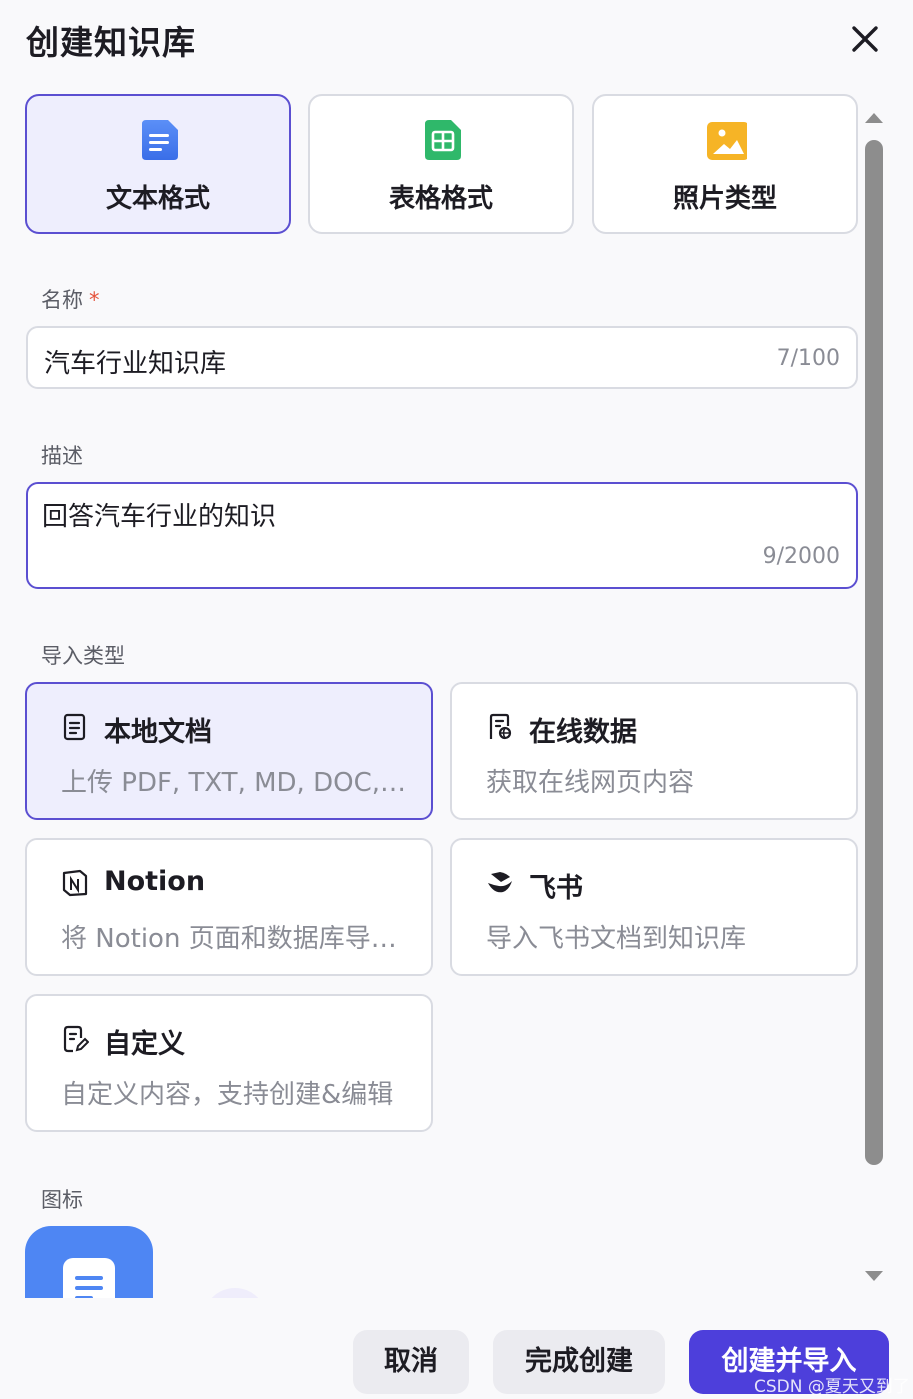 The image size is (913, 1399). I want to click on text-doc-icon, so click(160, 140).